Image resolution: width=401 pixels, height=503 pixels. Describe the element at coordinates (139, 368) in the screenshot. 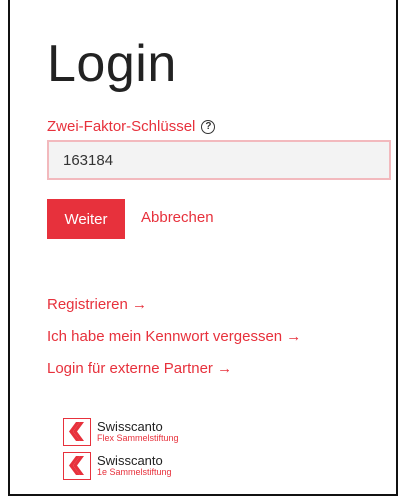

I see `external-partner-login-link: Login für externe Partner →` at that location.